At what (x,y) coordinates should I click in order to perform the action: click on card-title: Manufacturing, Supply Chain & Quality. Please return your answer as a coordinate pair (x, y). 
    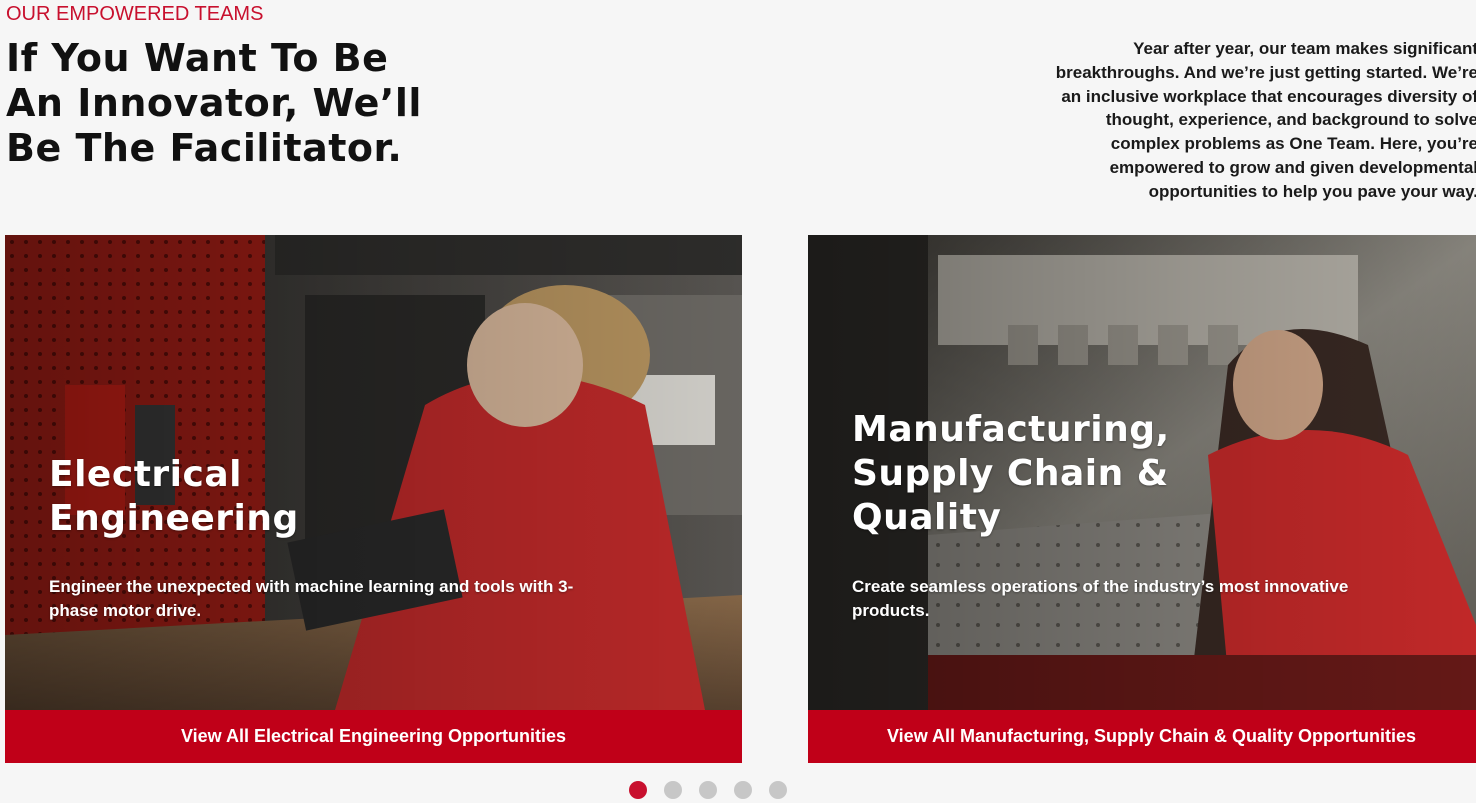
    Looking at the image, I should click on (1011, 473).